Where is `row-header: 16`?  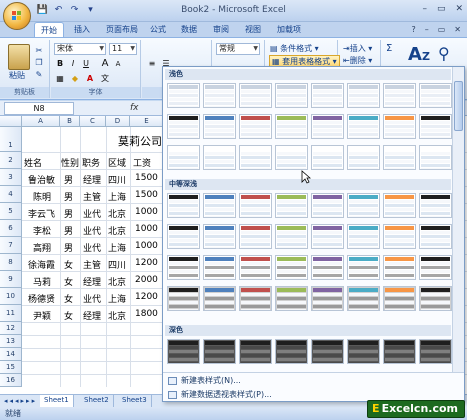 row-header: 16 is located at coordinates (11, 380).